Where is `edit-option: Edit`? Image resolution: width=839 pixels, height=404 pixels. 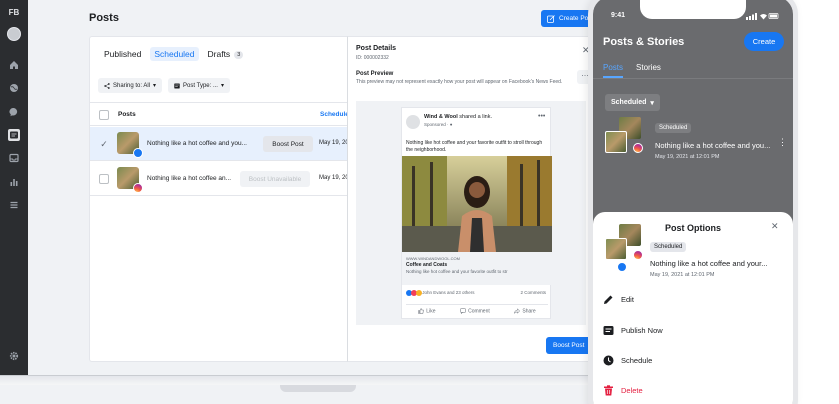
edit-option: Edit is located at coordinates (618, 299).